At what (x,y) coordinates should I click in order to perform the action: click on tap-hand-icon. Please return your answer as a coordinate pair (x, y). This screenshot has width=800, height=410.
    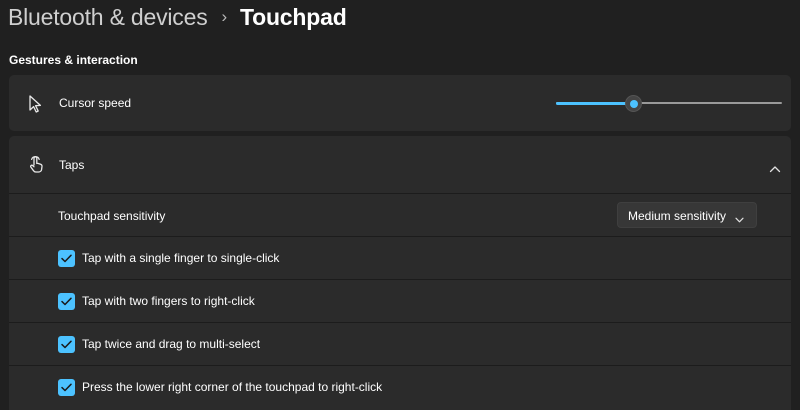
    Looking at the image, I should click on (36, 164).